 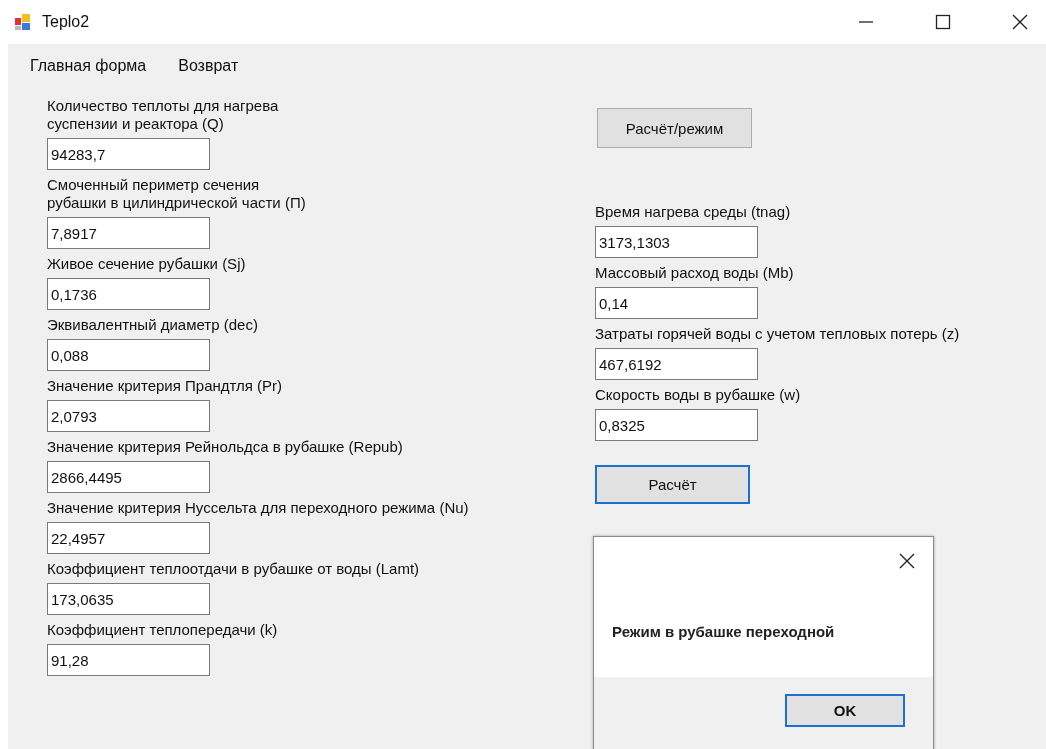 What do you see at coordinates (845, 710) in the screenshot?
I see `ok-button: OK` at bounding box center [845, 710].